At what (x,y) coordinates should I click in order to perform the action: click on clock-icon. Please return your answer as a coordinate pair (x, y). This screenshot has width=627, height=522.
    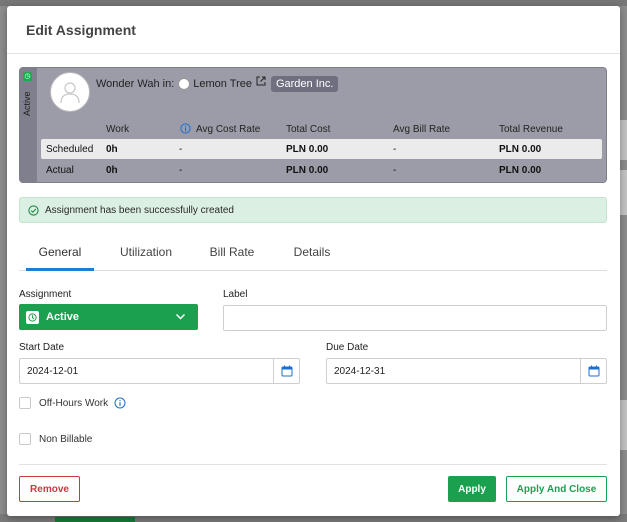
    Looking at the image, I should click on (32, 317).